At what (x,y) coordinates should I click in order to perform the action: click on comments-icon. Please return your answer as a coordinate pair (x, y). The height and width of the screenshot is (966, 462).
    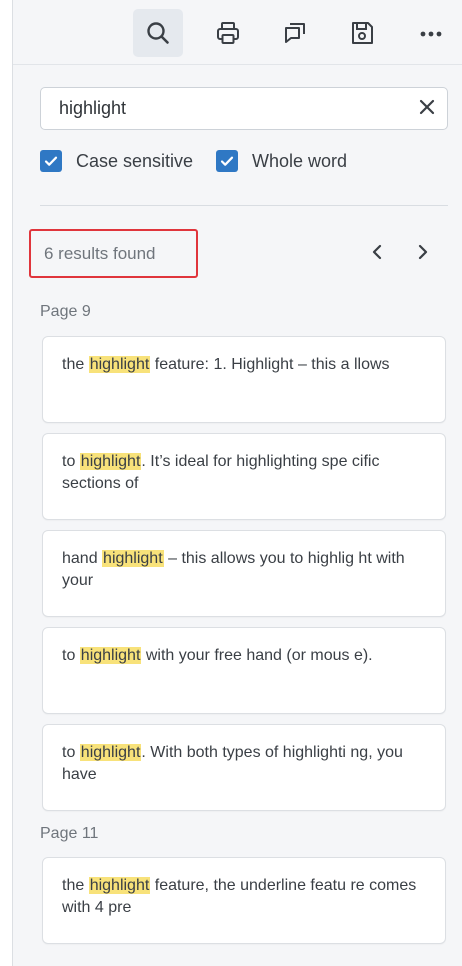
    Looking at the image, I should click on (295, 33).